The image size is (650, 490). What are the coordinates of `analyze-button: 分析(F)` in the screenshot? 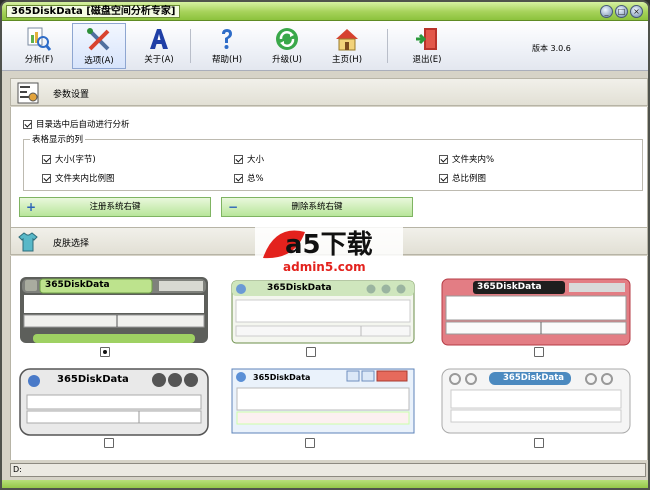 It's located at (39, 46).